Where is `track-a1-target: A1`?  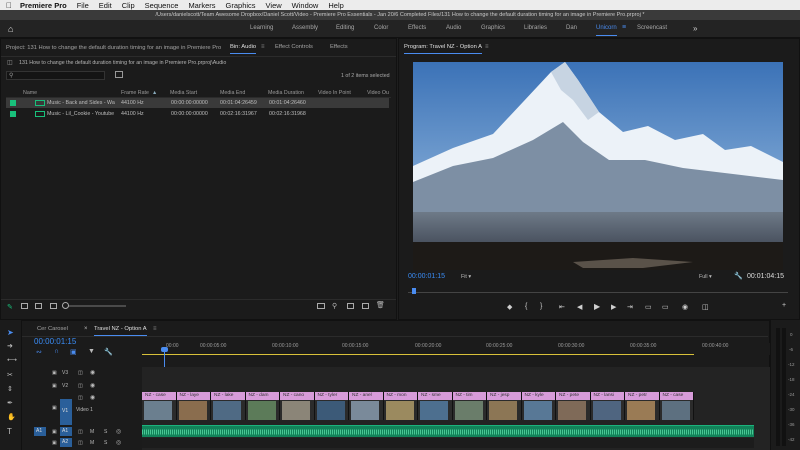 track-a1-target: A1 is located at coordinates (66, 431).